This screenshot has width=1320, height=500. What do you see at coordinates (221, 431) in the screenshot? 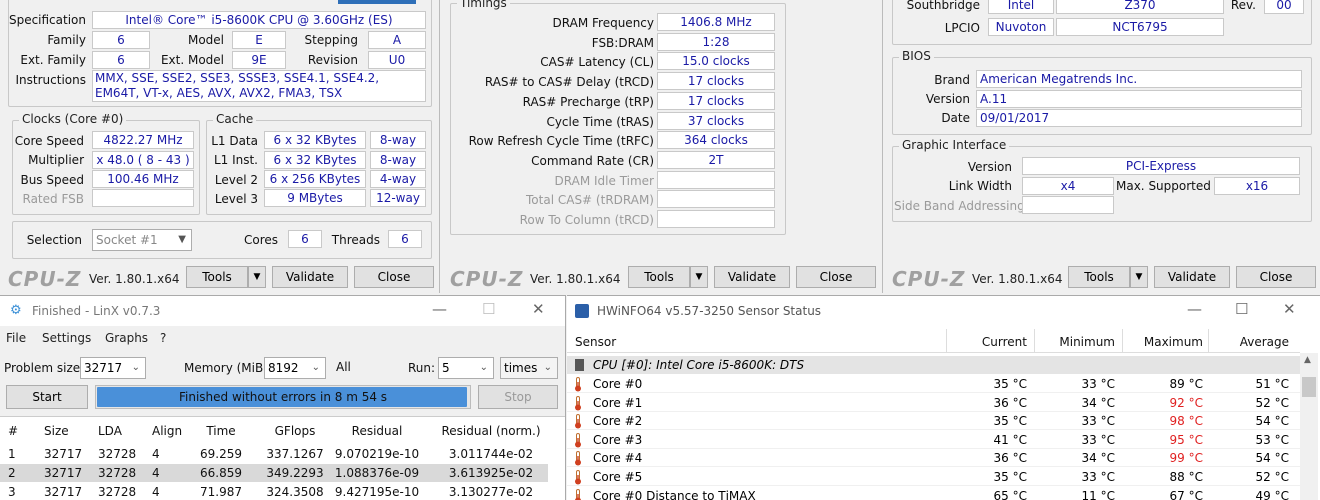
I see `results-column-header: Time` at bounding box center [221, 431].